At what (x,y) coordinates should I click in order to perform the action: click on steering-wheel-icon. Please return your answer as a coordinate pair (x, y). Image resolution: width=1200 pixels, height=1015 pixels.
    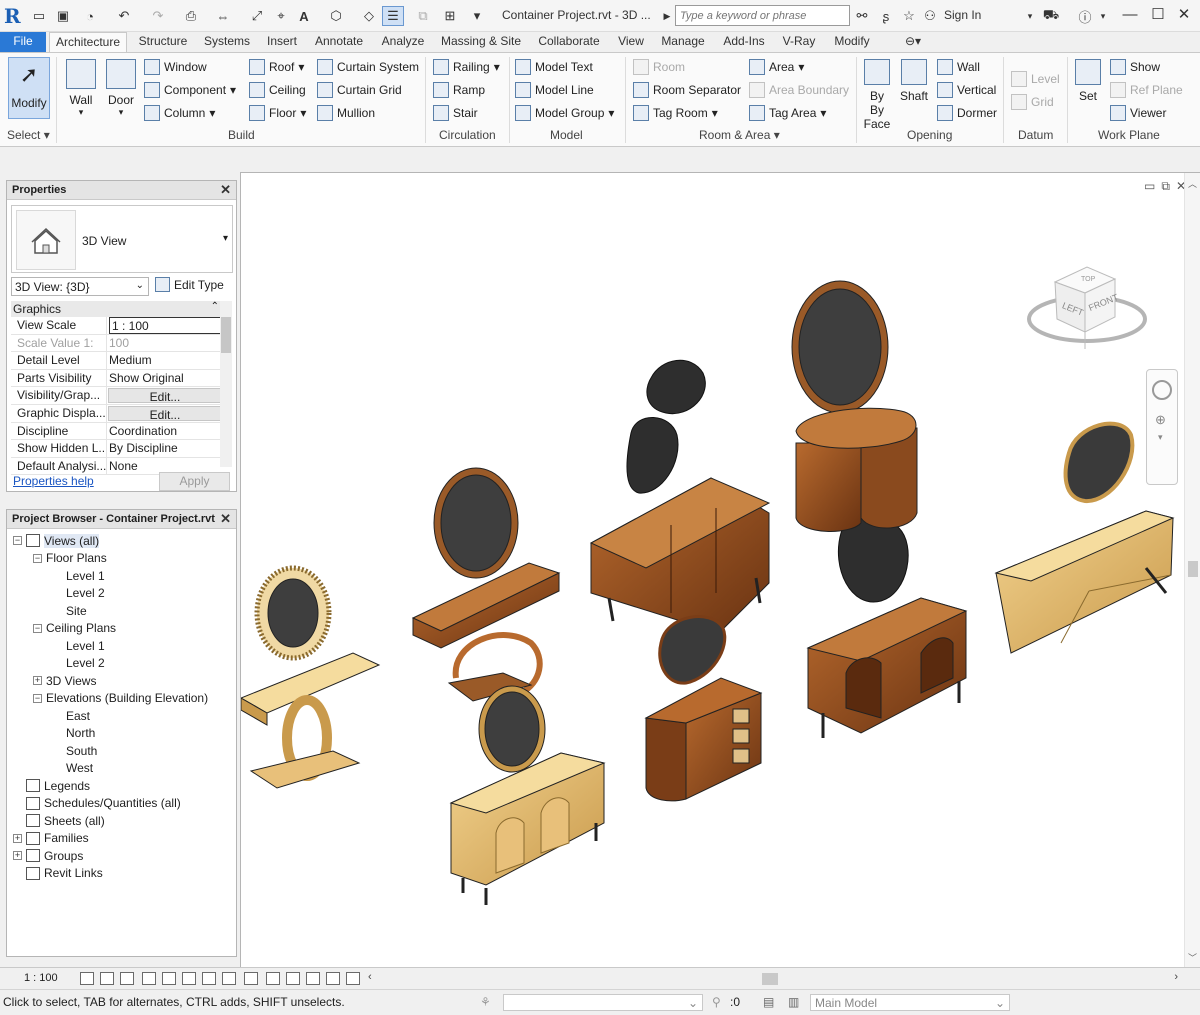
    Looking at the image, I should click on (1162, 390).